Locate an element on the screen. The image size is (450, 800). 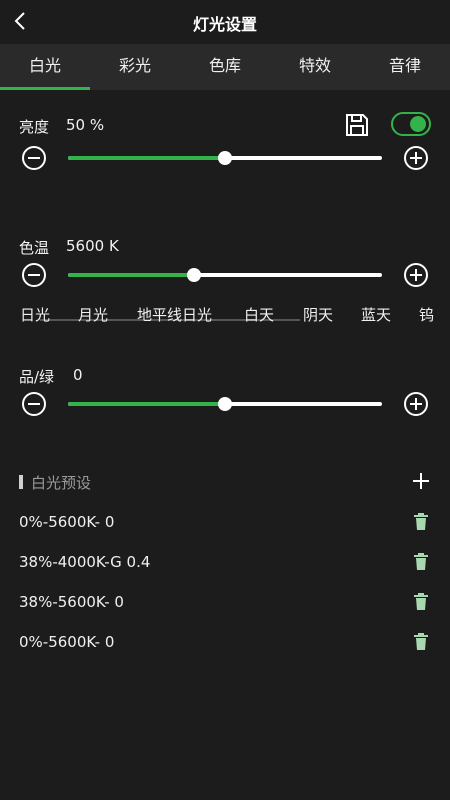
top-bar: 灯光设置 is located at coordinates (225, 22).